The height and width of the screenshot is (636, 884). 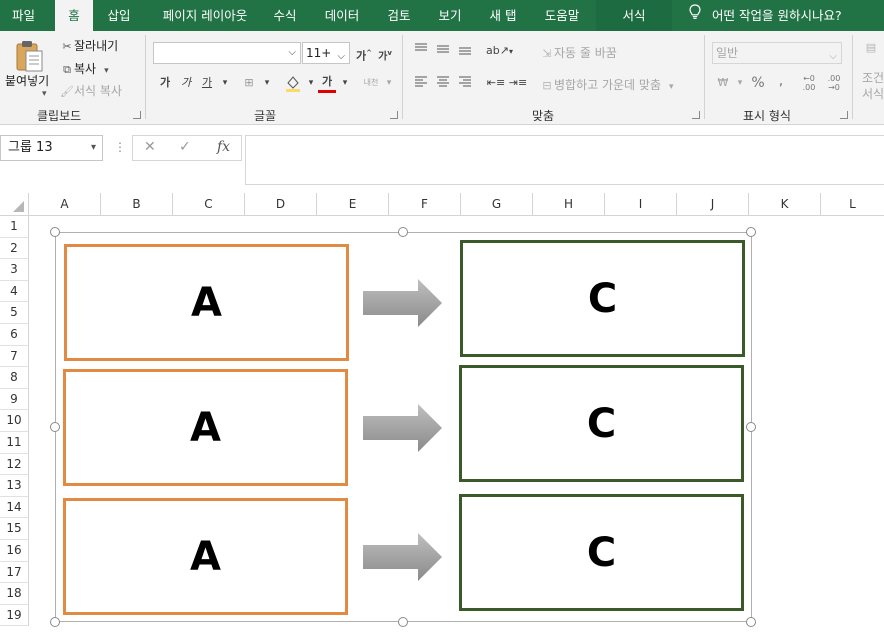 I want to click on insert-function-icon: fx, so click(x=223, y=147).